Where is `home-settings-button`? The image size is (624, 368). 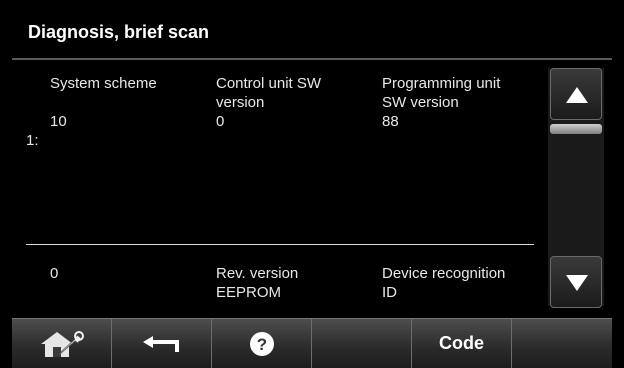
home-settings-button is located at coordinates (62, 343).